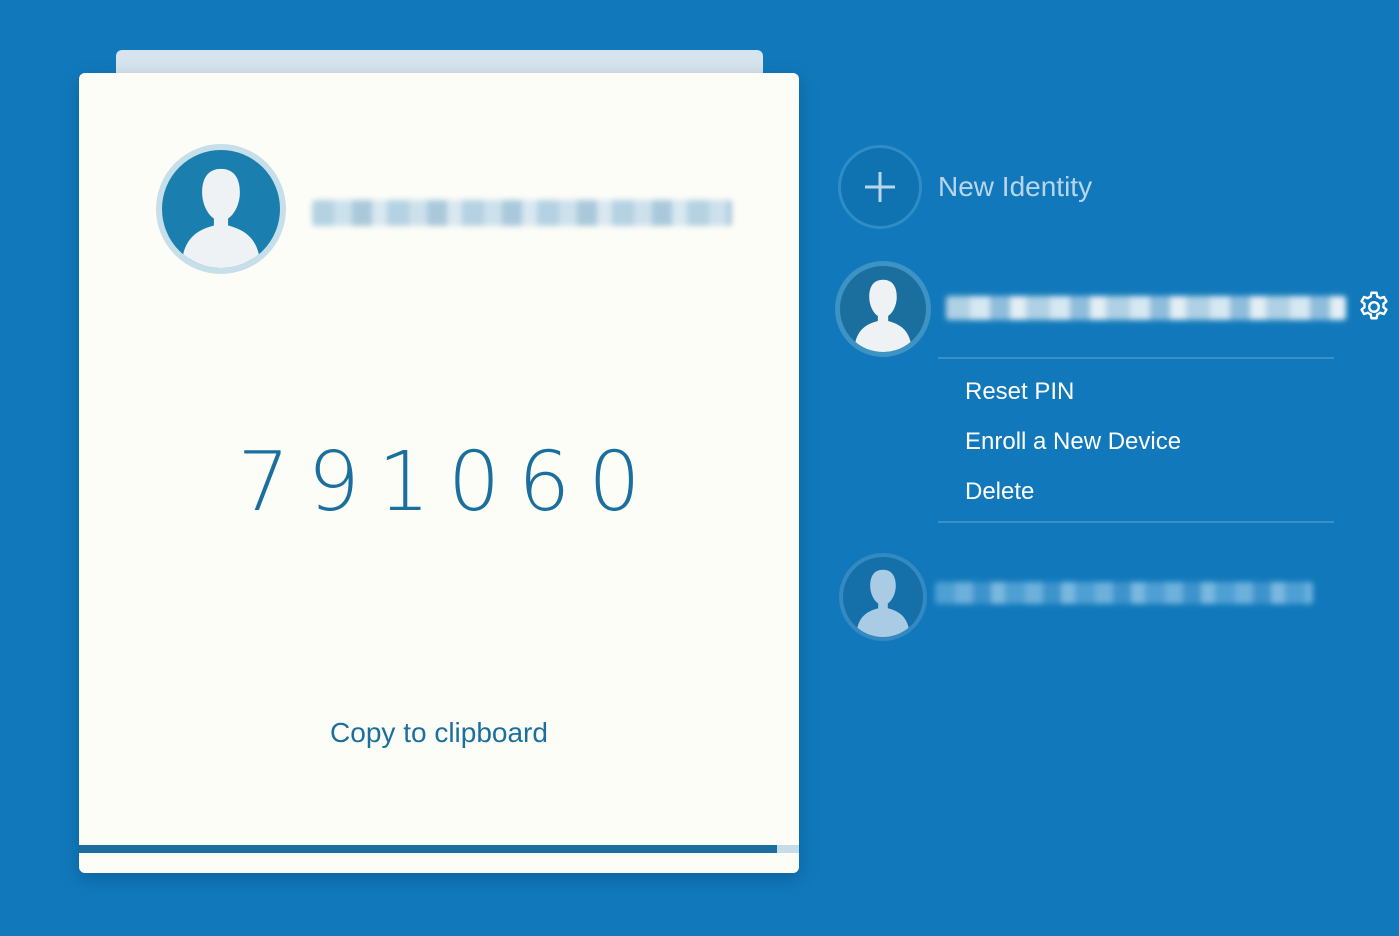 The height and width of the screenshot is (936, 1399). Describe the element at coordinates (1136, 522) in the screenshot. I see `menu-divider-bottom` at that location.